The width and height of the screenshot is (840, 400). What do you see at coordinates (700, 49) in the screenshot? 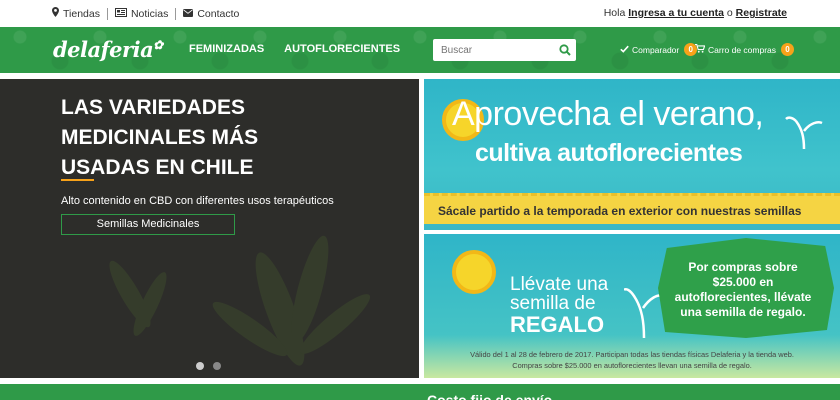
I see `cart-icon` at bounding box center [700, 49].